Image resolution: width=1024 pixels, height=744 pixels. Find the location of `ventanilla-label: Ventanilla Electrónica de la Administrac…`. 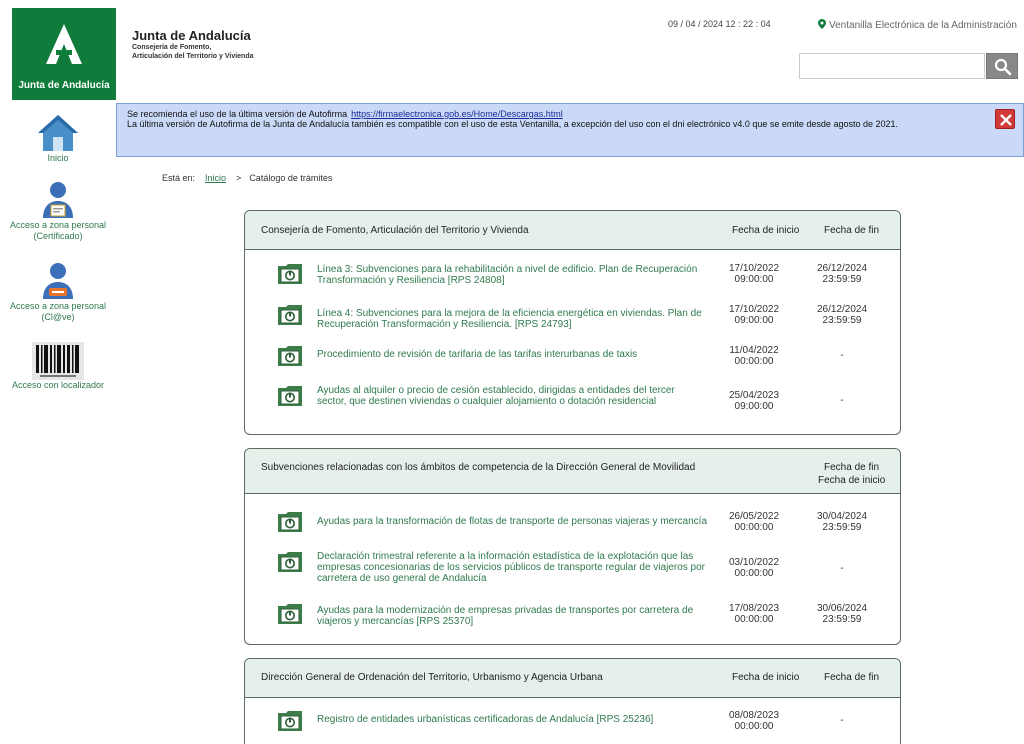

ventanilla-label: Ventanilla Electrónica de la Administrac… is located at coordinates (923, 25).